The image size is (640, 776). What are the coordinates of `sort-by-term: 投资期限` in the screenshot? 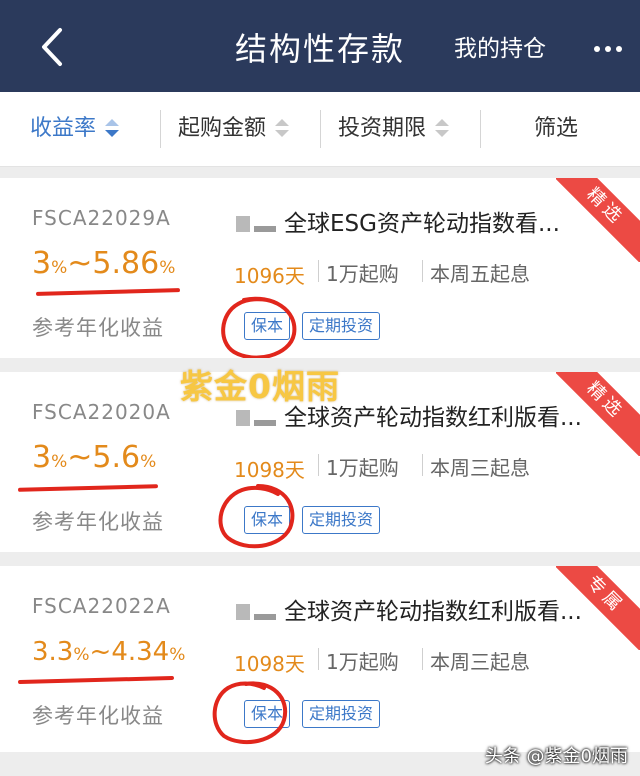 It's located at (394, 129).